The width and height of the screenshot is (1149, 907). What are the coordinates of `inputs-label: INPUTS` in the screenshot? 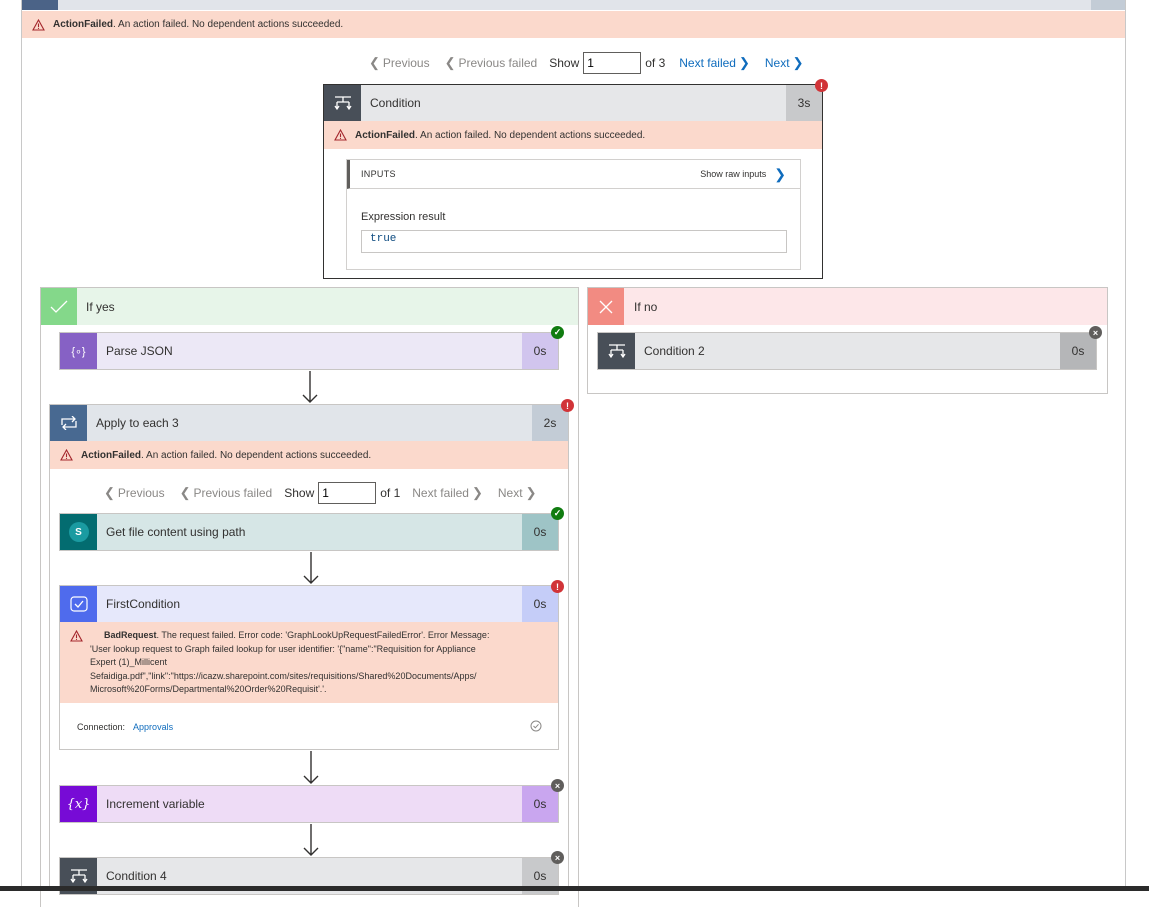 It's located at (378, 174).